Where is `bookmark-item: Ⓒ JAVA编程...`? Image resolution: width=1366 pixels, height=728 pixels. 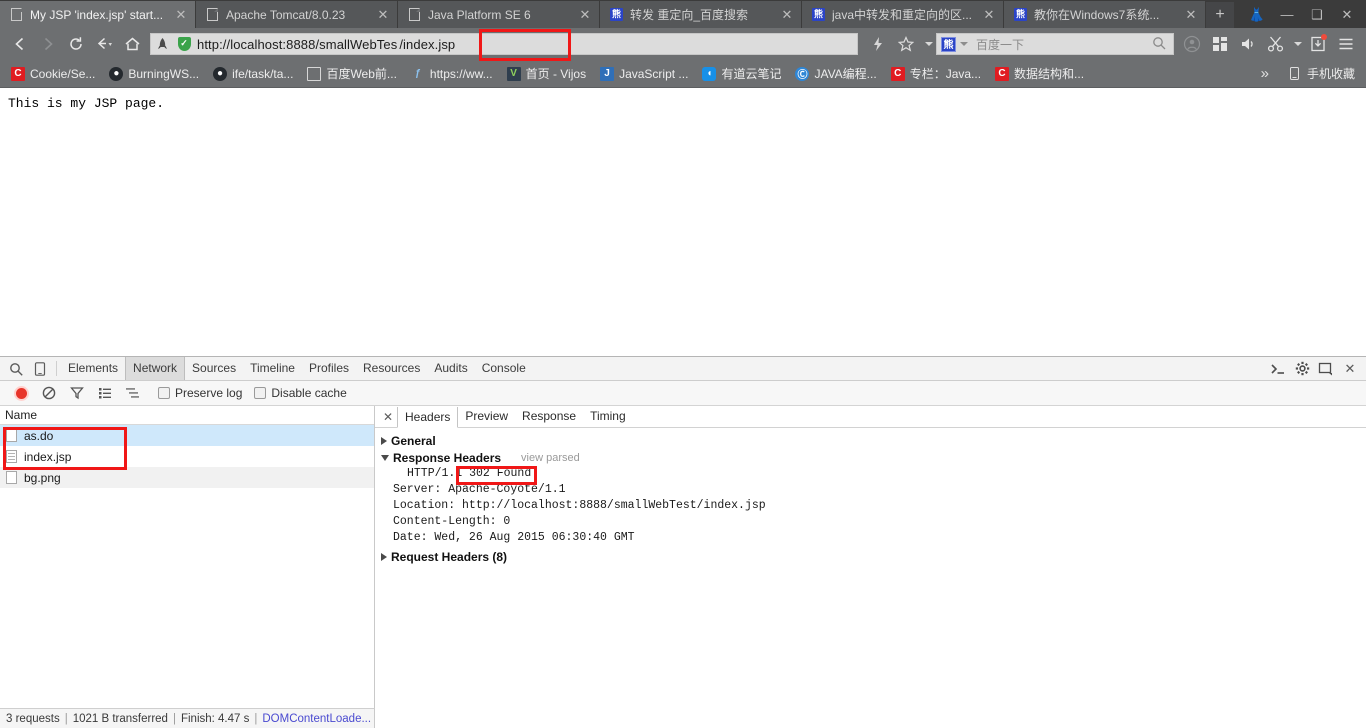
bookmark-item: Ⓒ JAVA编程... is located at coordinates (835, 74).